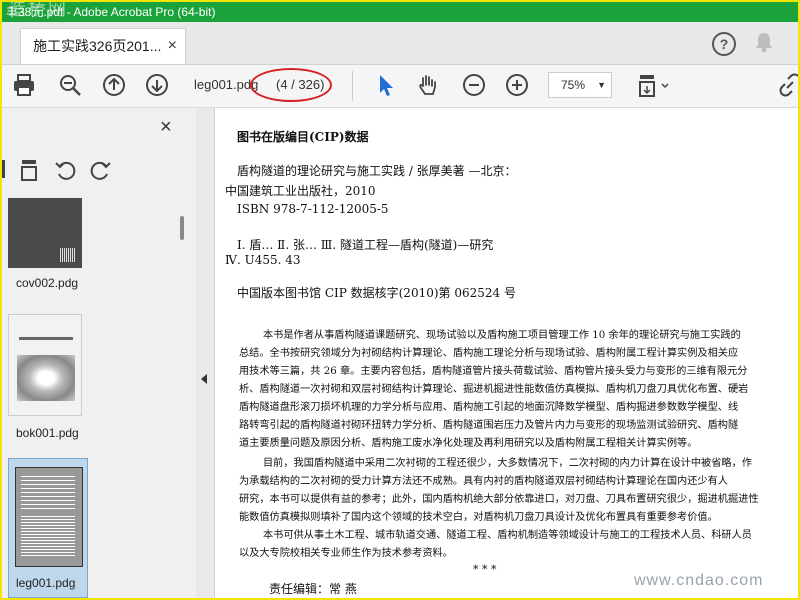 The width and height of the screenshot is (800, 600). I want to click on bell-icon, so click(764, 42).